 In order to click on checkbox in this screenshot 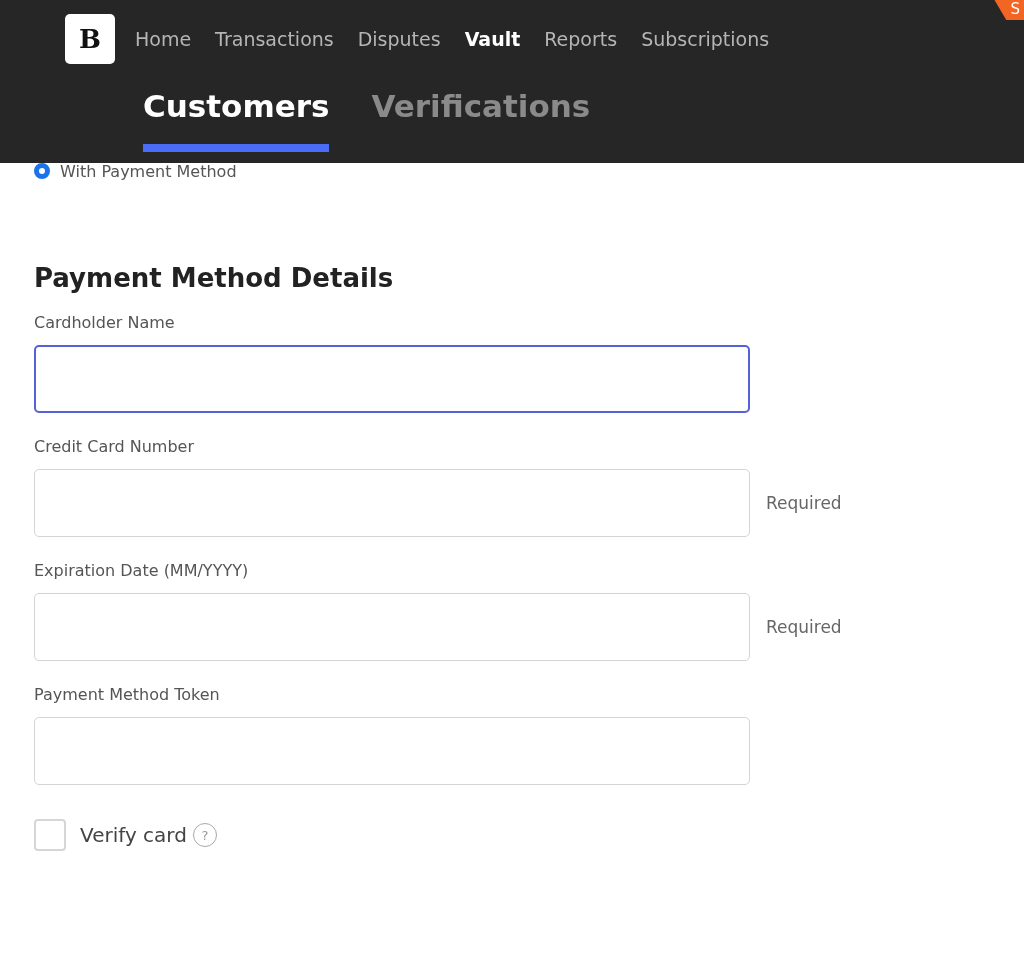, I will do `click(50, 835)`.